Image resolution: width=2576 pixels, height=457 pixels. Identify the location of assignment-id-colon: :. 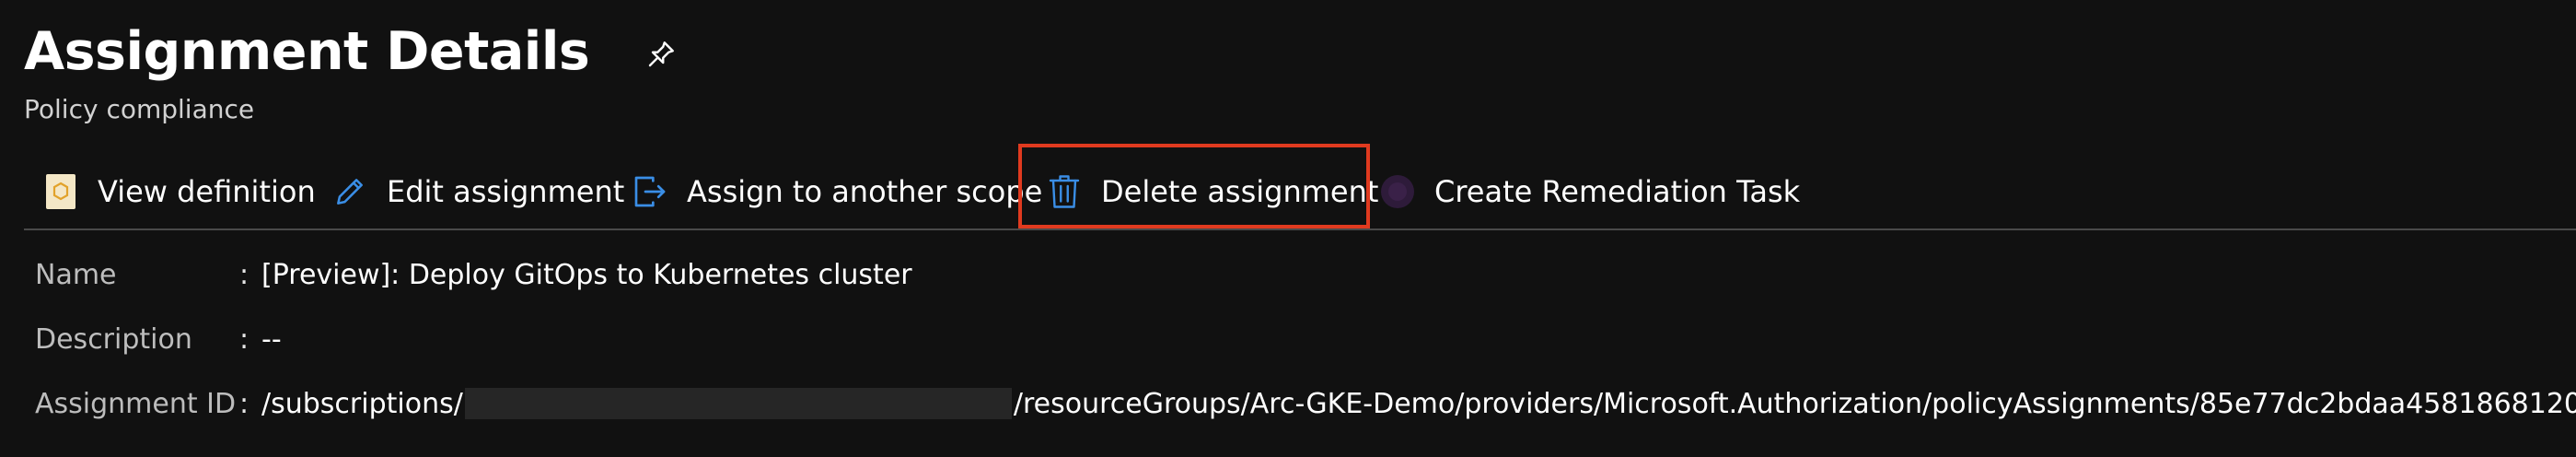
(244, 404).